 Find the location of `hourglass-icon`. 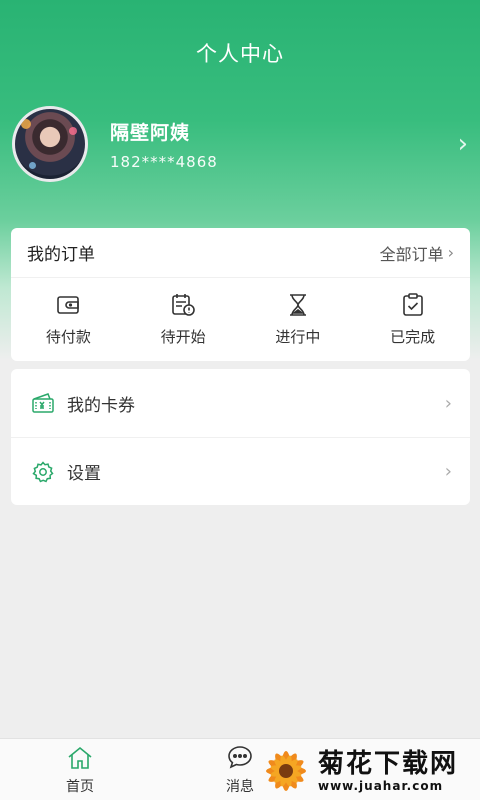

hourglass-icon is located at coordinates (297, 305).